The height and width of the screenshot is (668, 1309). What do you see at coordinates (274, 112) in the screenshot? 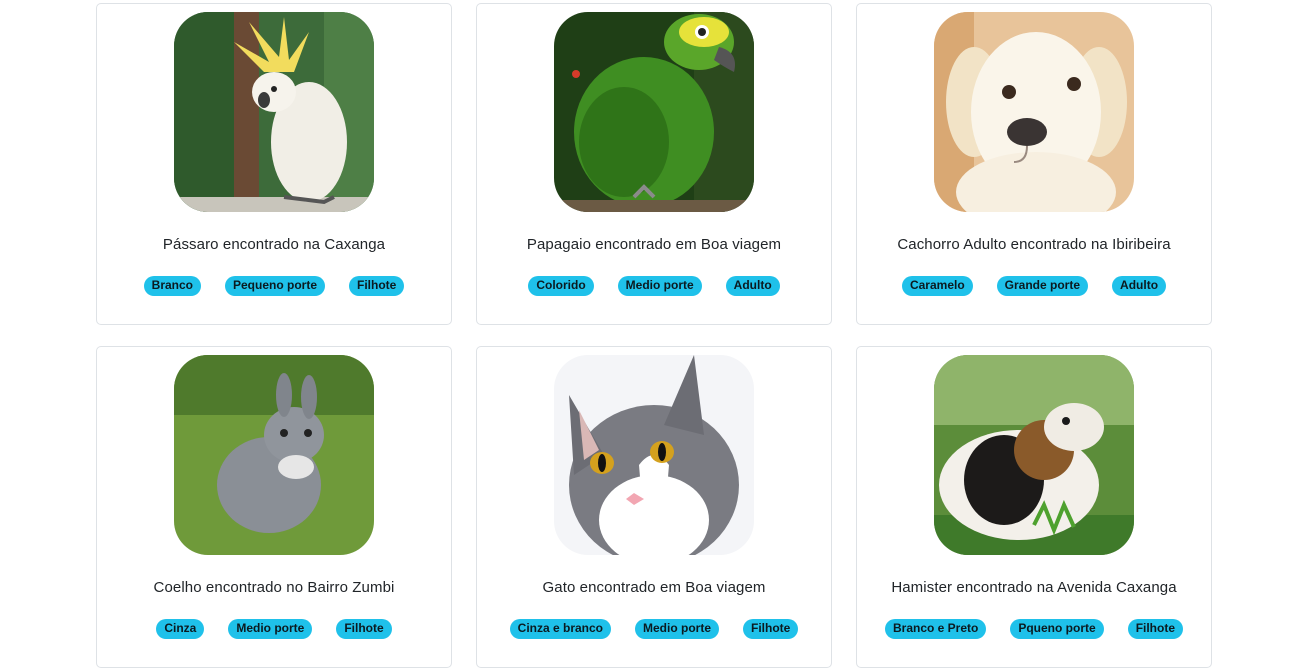
I see `cockatoo-photo` at bounding box center [274, 112].